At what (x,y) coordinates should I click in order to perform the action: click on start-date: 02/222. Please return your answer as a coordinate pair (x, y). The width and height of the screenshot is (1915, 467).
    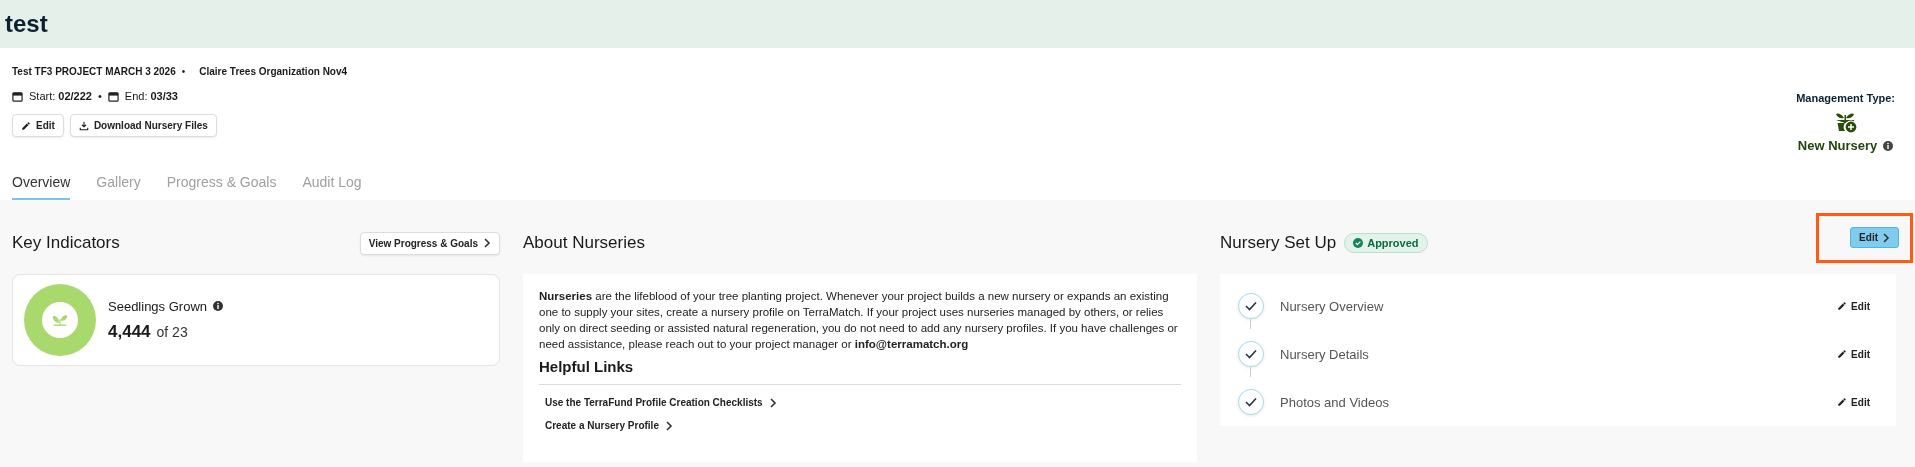
    Looking at the image, I should click on (75, 96).